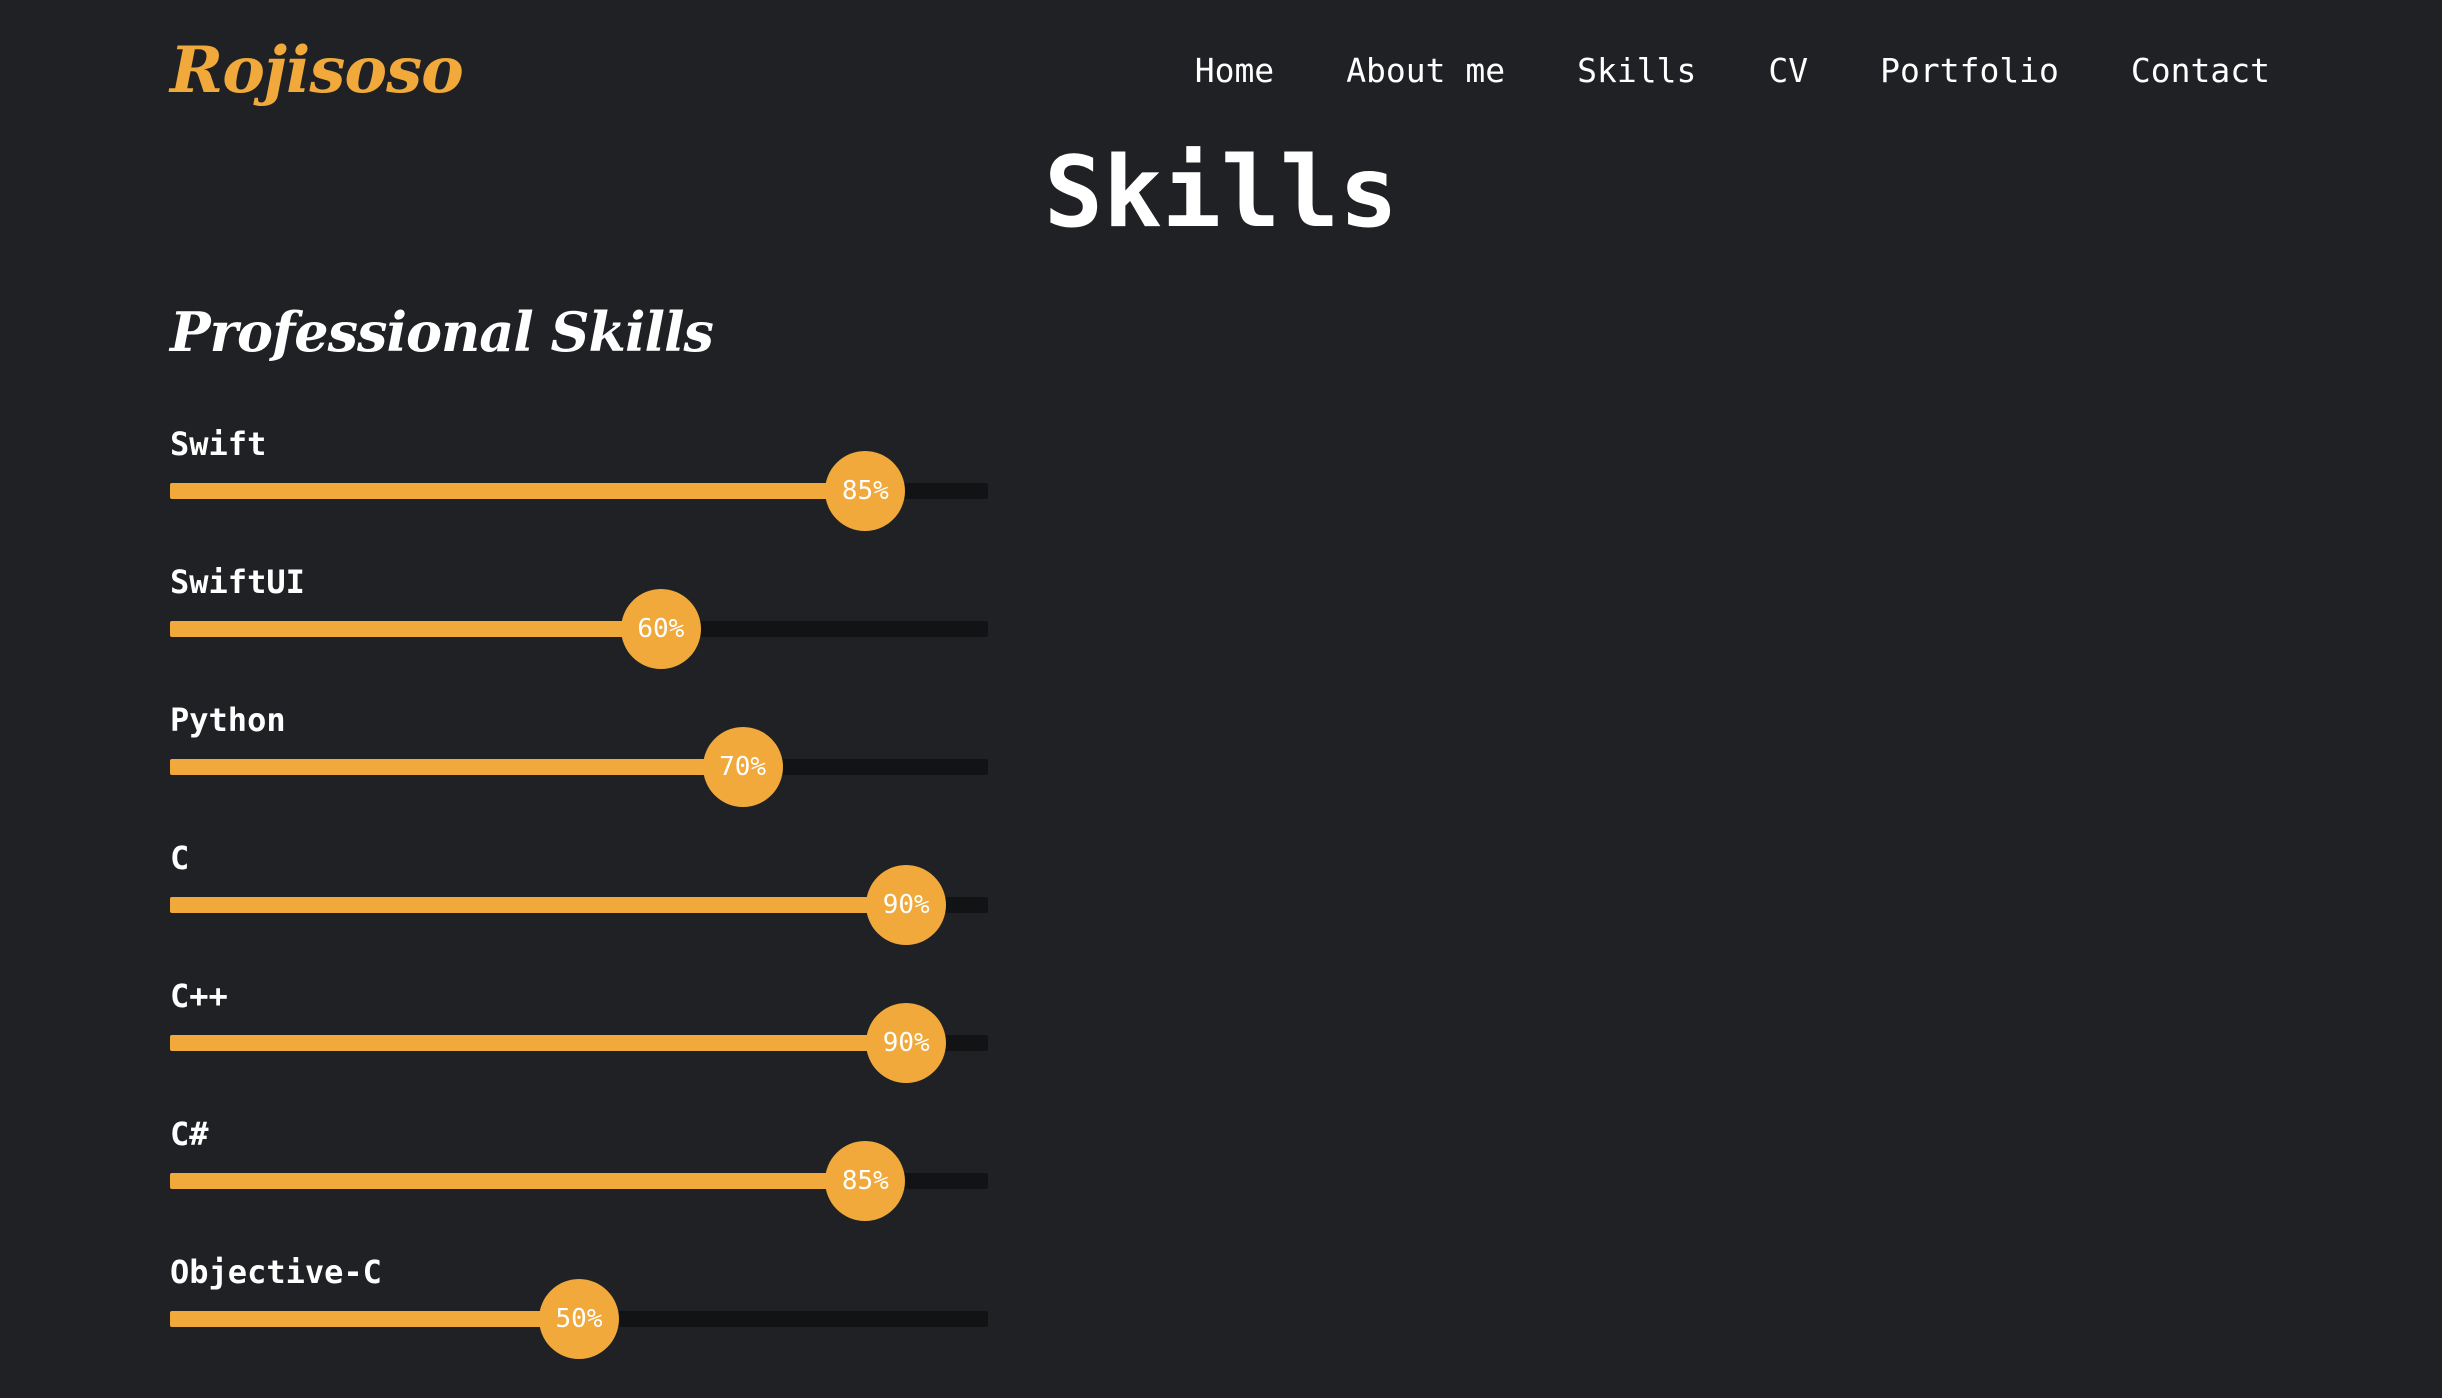 This screenshot has height=1398, width=2442. What do you see at coordinates (1636, 70) in the screenshot?
I see `nav-item-skills: Skills` at bounding box center [1636, 70].